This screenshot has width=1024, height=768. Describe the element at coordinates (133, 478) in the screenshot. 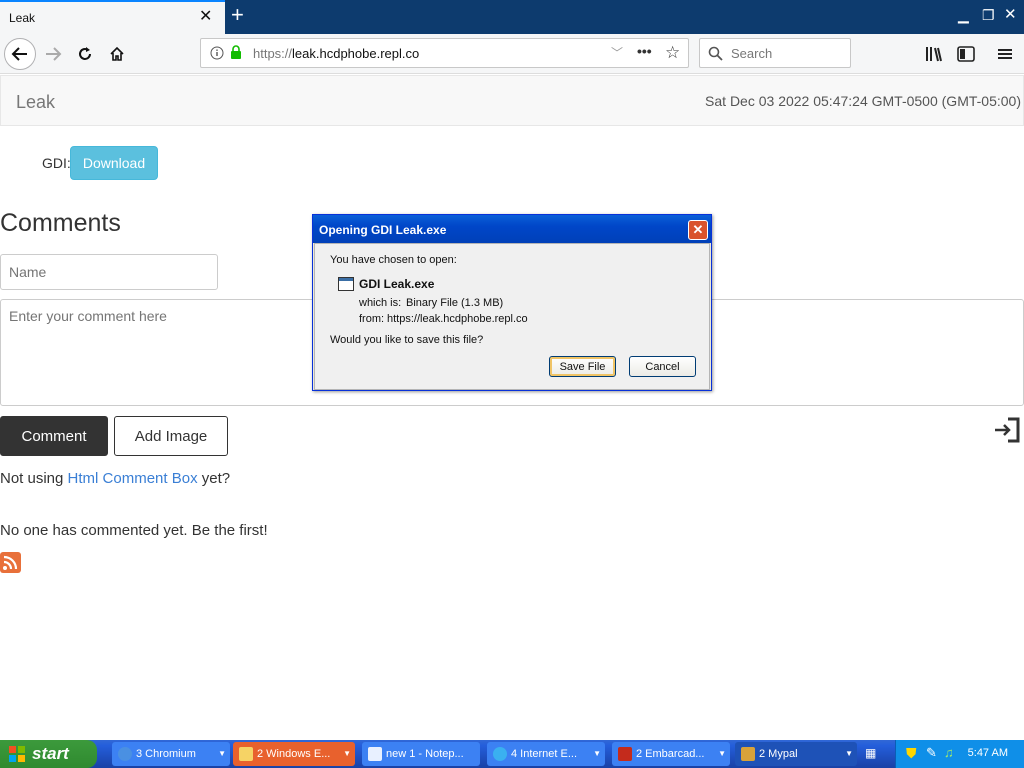

I see `html-comment-box-link: Html Comment Box` at that location.